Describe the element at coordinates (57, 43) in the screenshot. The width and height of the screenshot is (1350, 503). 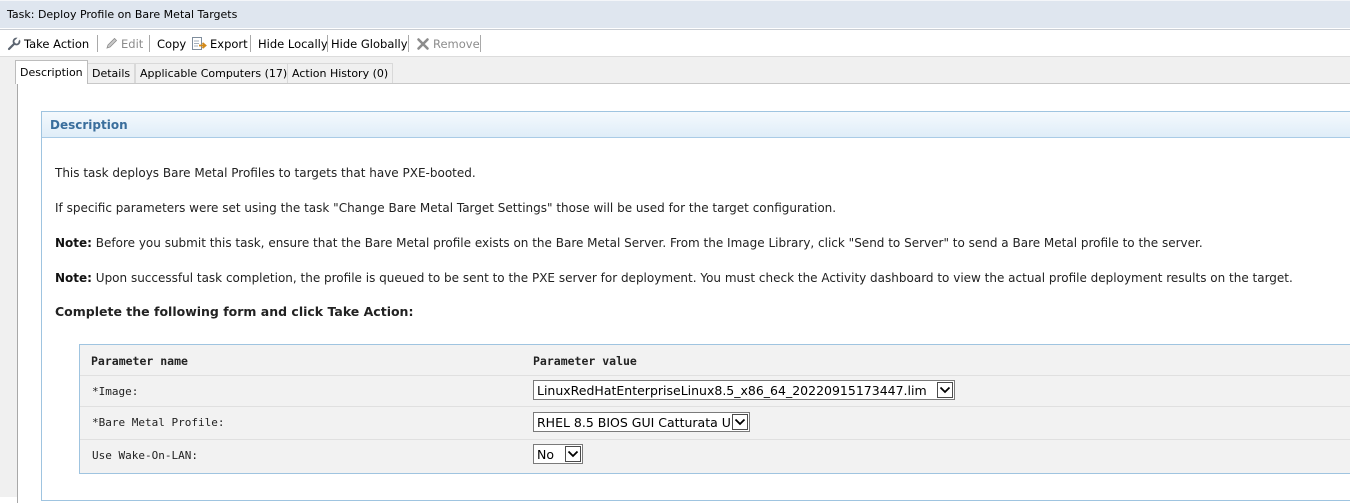
I see `take-action-label: Take Action` at that location.